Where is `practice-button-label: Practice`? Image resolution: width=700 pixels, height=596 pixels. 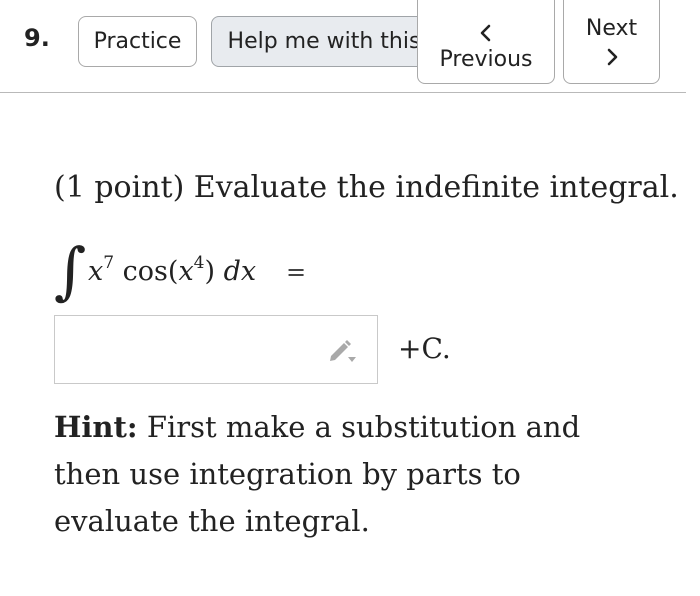
practice-button-label: Practice is located at coordinates (137, 41).